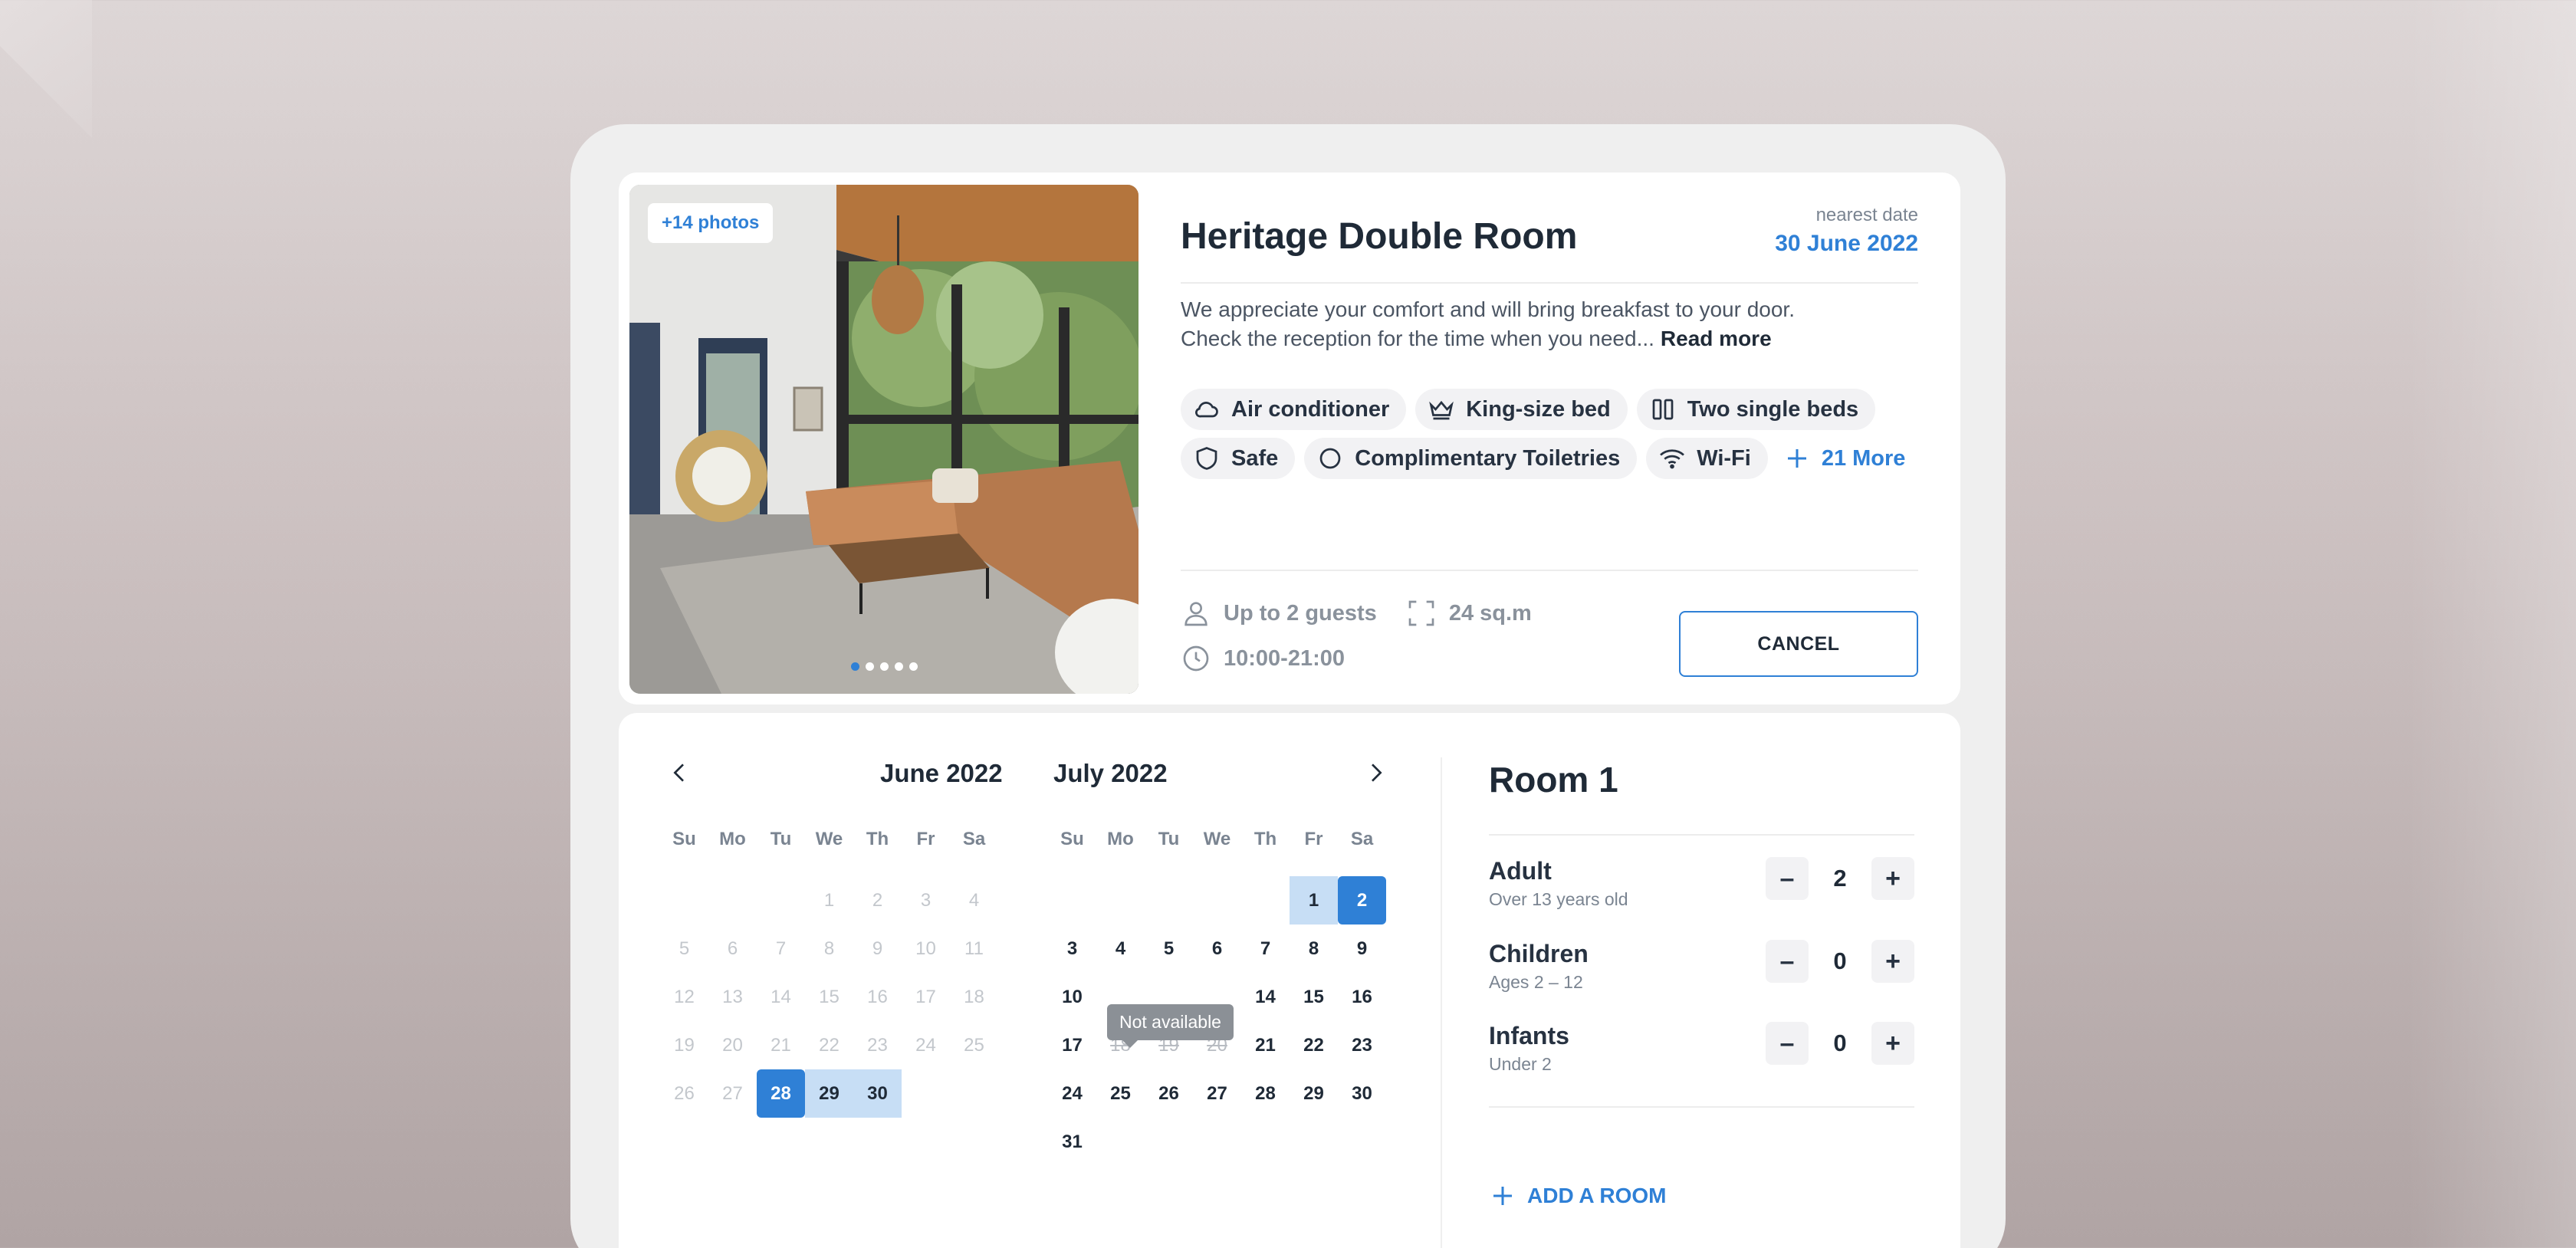 Image resolution: width=2576 pixels, height=1248 pixels. I want to click on read-more-link: Read more, so click(1717, 338).